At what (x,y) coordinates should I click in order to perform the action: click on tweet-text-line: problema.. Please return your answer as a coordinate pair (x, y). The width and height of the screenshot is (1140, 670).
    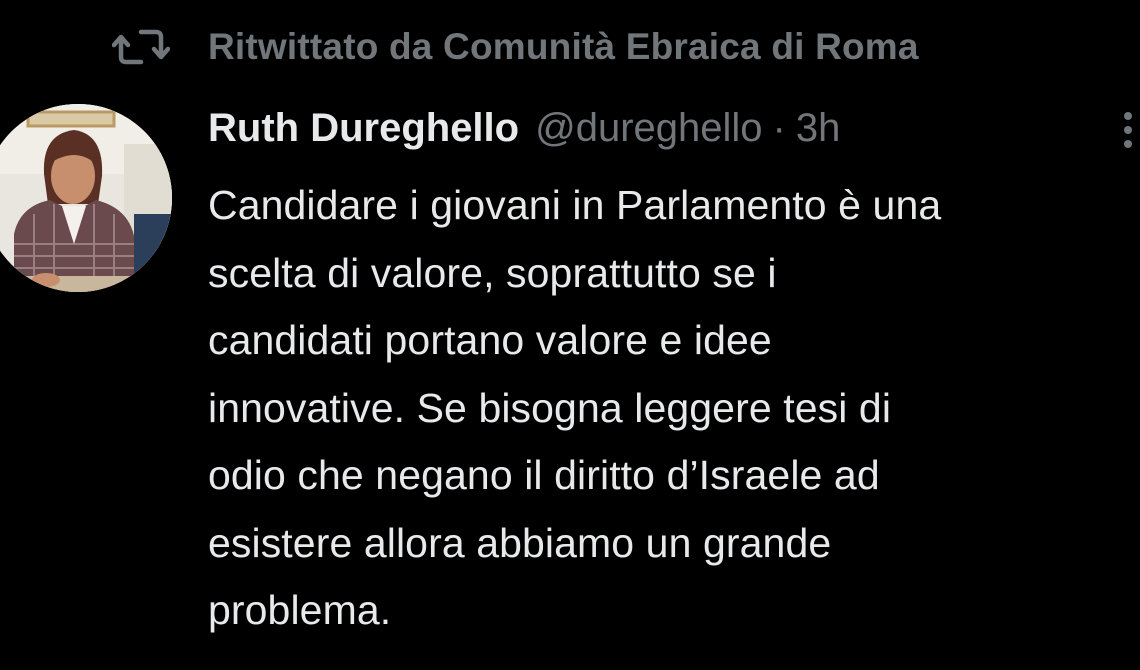
    Looking at the image, I should click on (300, 610).